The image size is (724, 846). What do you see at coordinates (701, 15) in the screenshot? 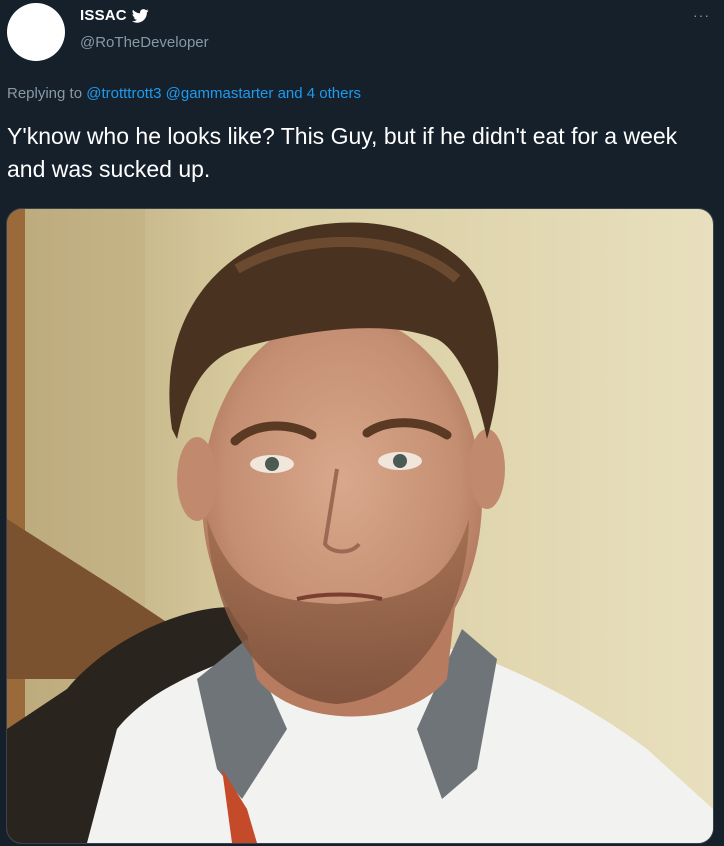
I see `more-dots-icon: ···` at bounding box center [701, 15].